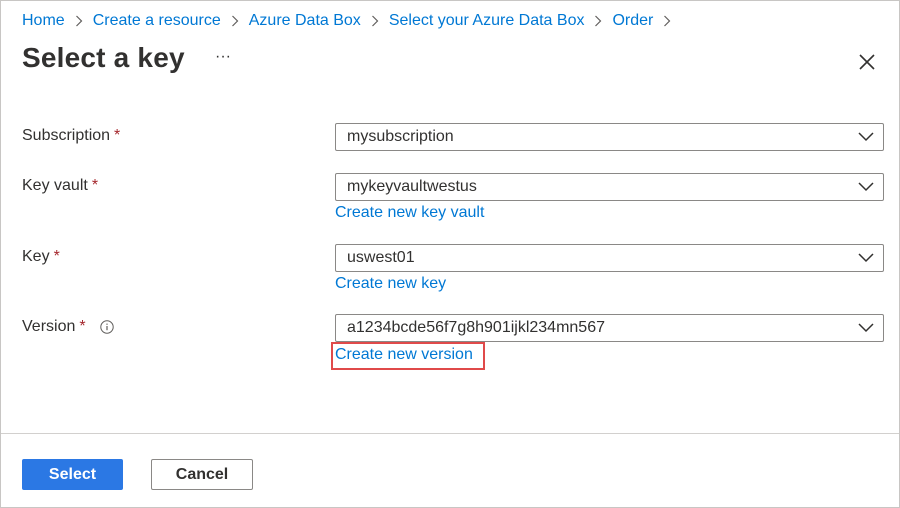 This screenshot has width=900, height=508. Describe the element at coordinates (157, 21) in the screenshot. I see `breadcrumb-create-resource: Create a resource` at that location.